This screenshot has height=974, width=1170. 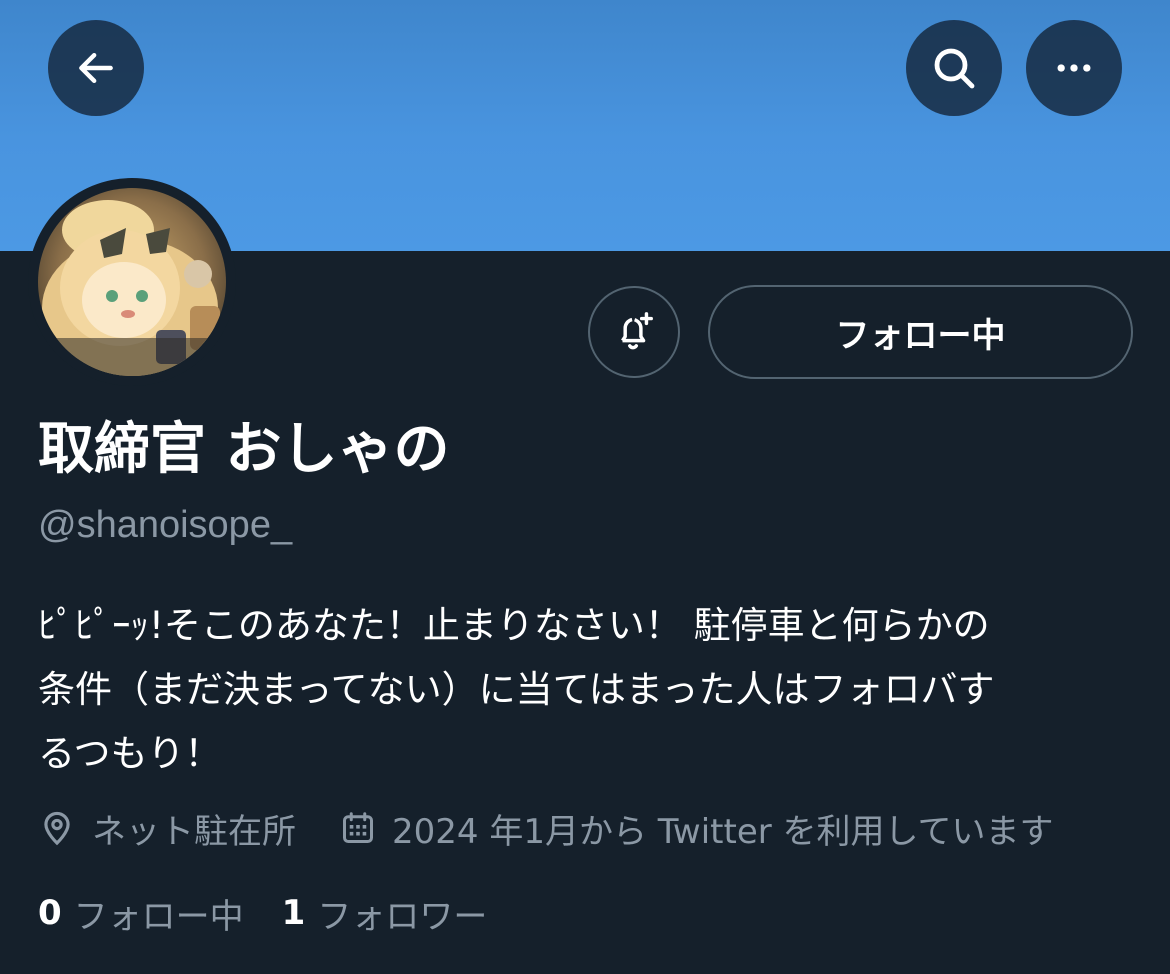 I want to click on avatar, so click(x=132, y=282).